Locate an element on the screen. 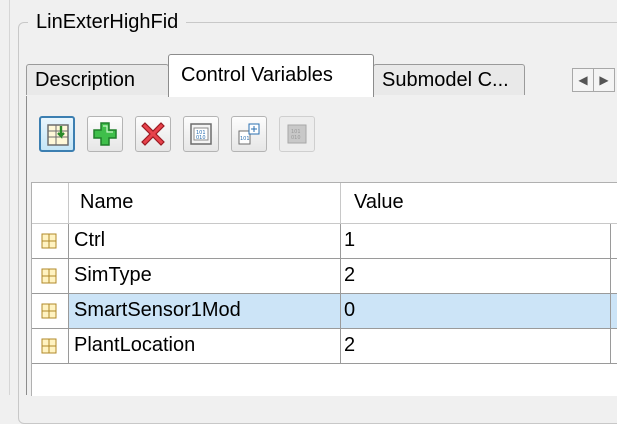 Image resolution: width=617 pixels, height=424 pixels. row-name: SimType is located at coordinates (113, 275).